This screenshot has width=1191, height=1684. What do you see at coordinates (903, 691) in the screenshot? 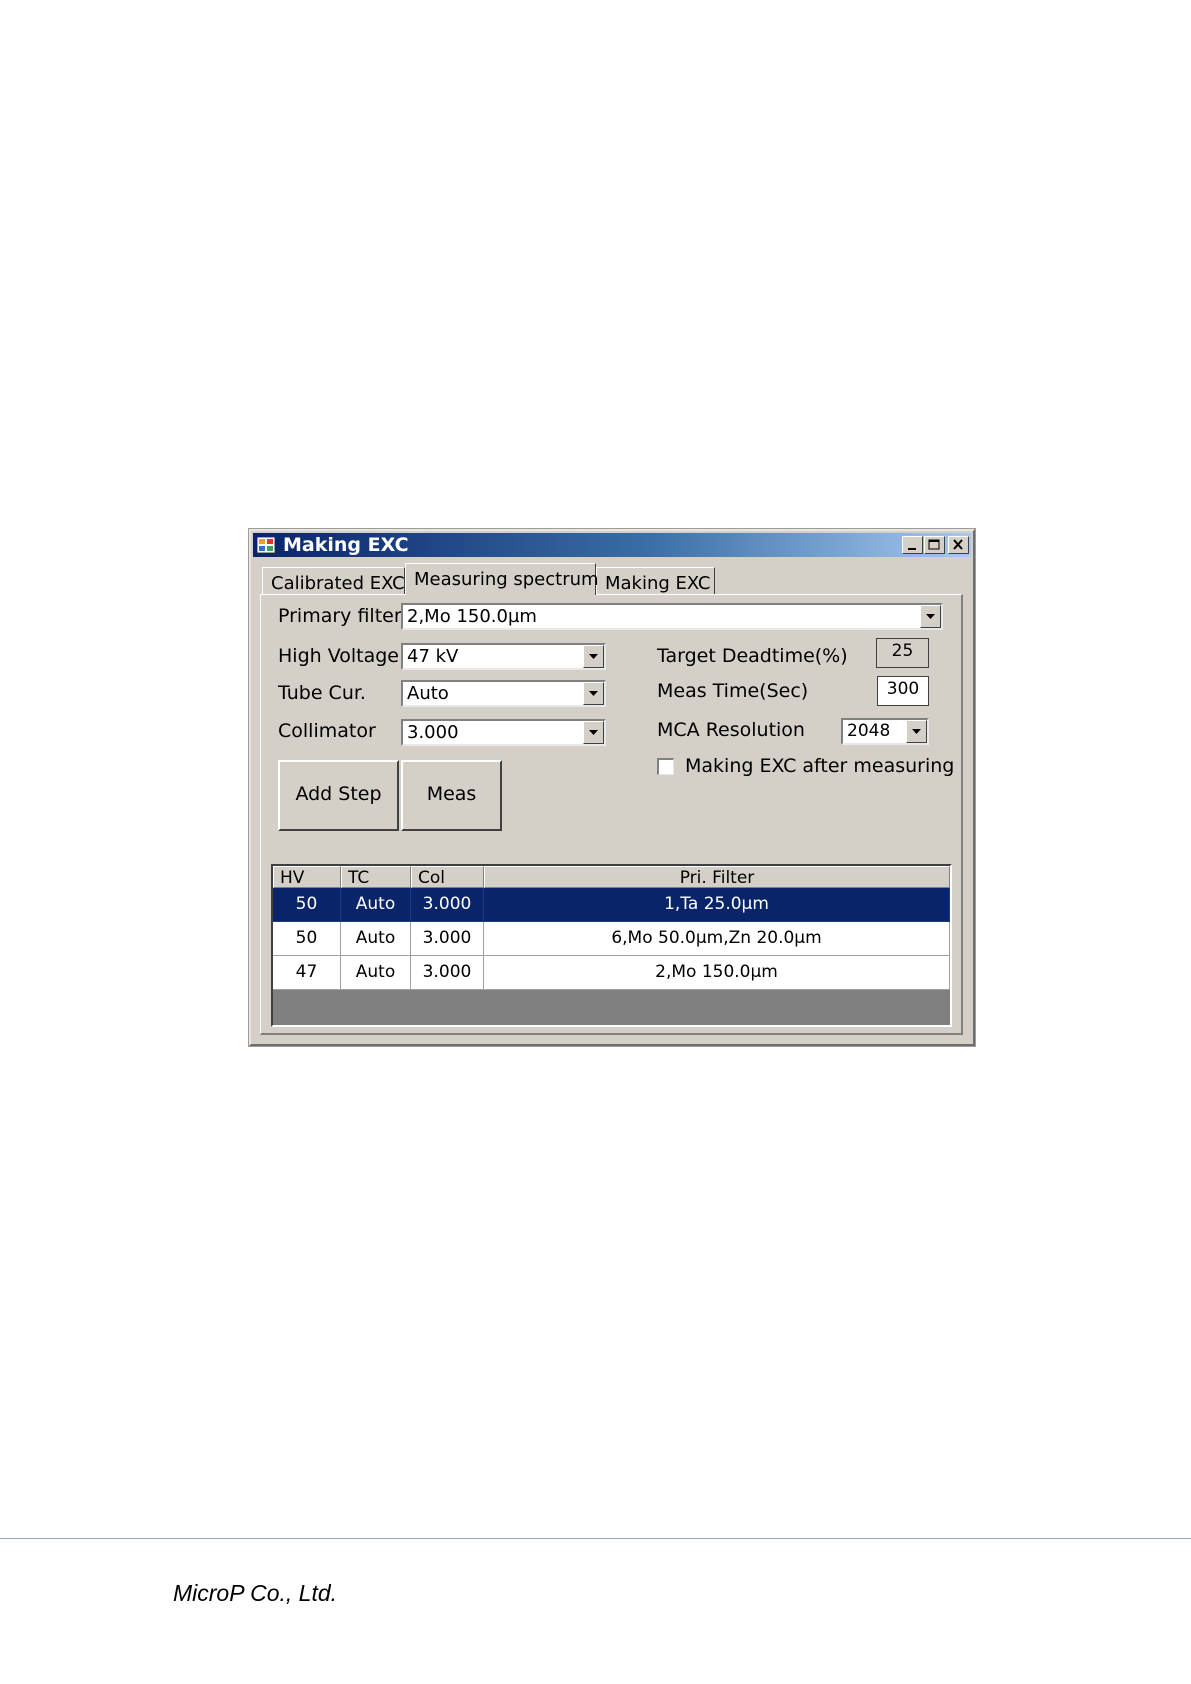
I see `meas-time-field: 300` at bounding box center [903, 691].